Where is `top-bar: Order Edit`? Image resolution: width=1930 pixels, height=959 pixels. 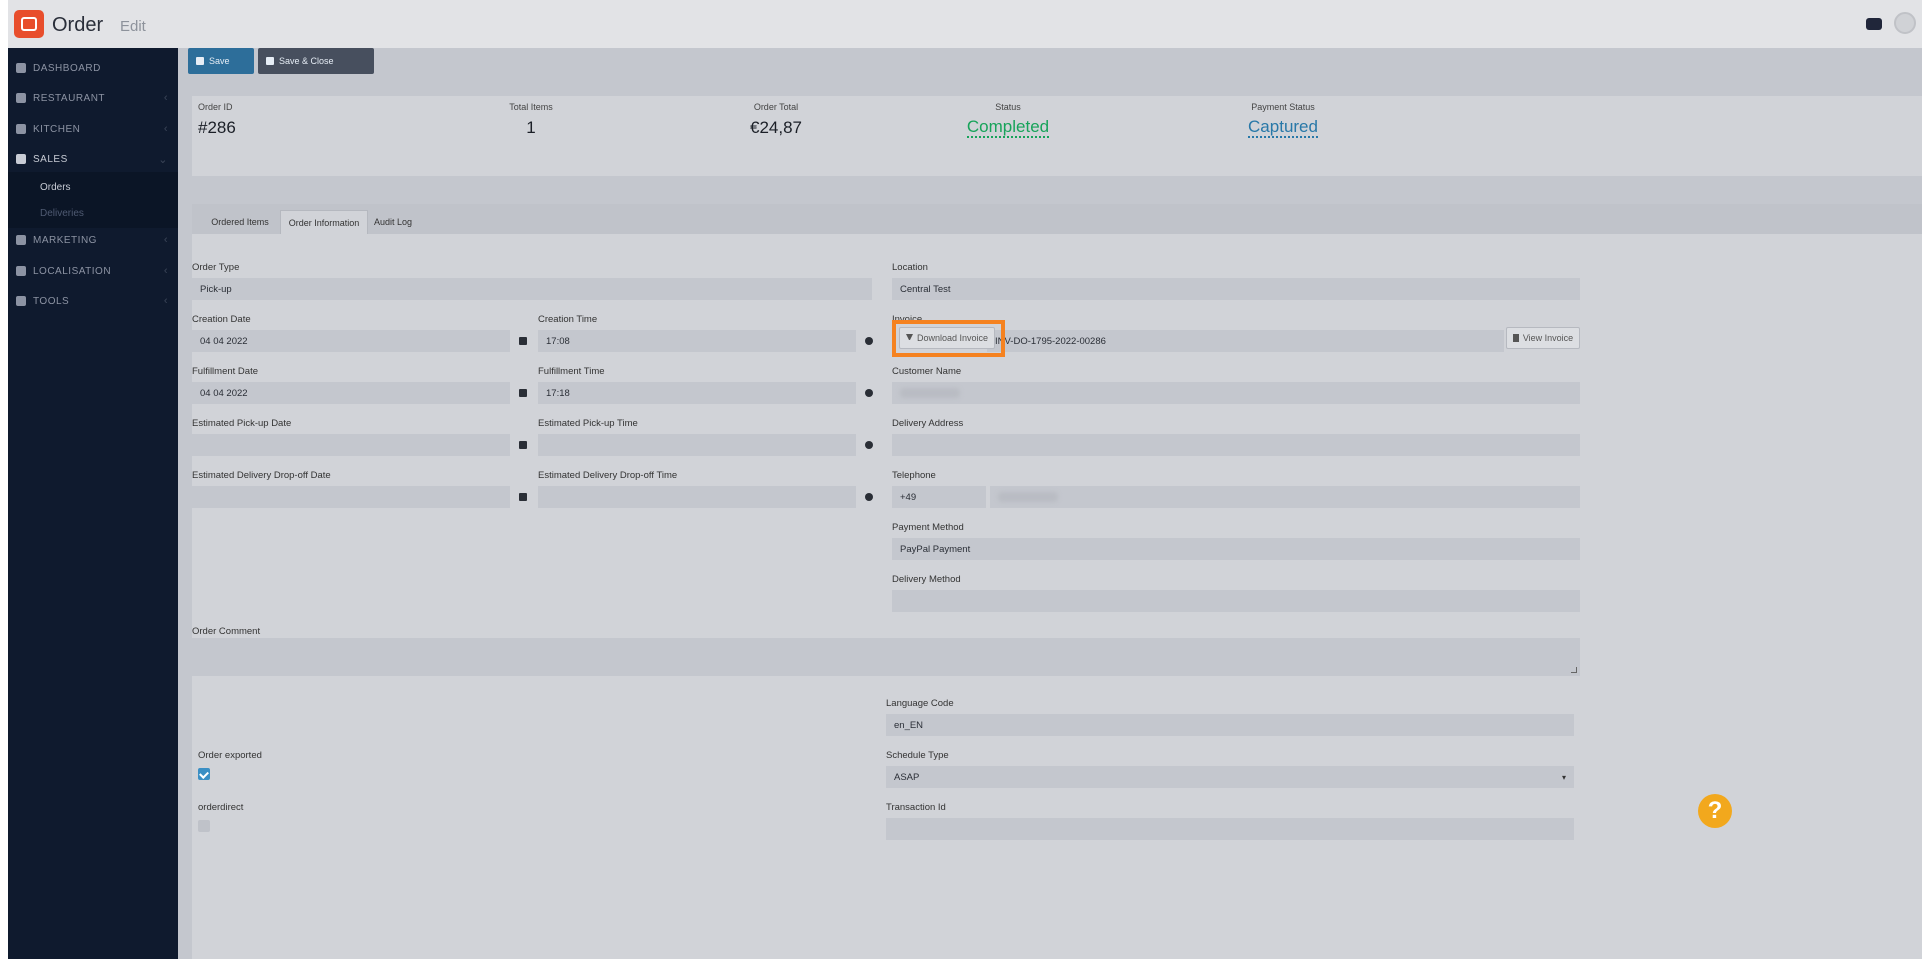 top-bar: Order Edit is located at coordinates (965, 24).